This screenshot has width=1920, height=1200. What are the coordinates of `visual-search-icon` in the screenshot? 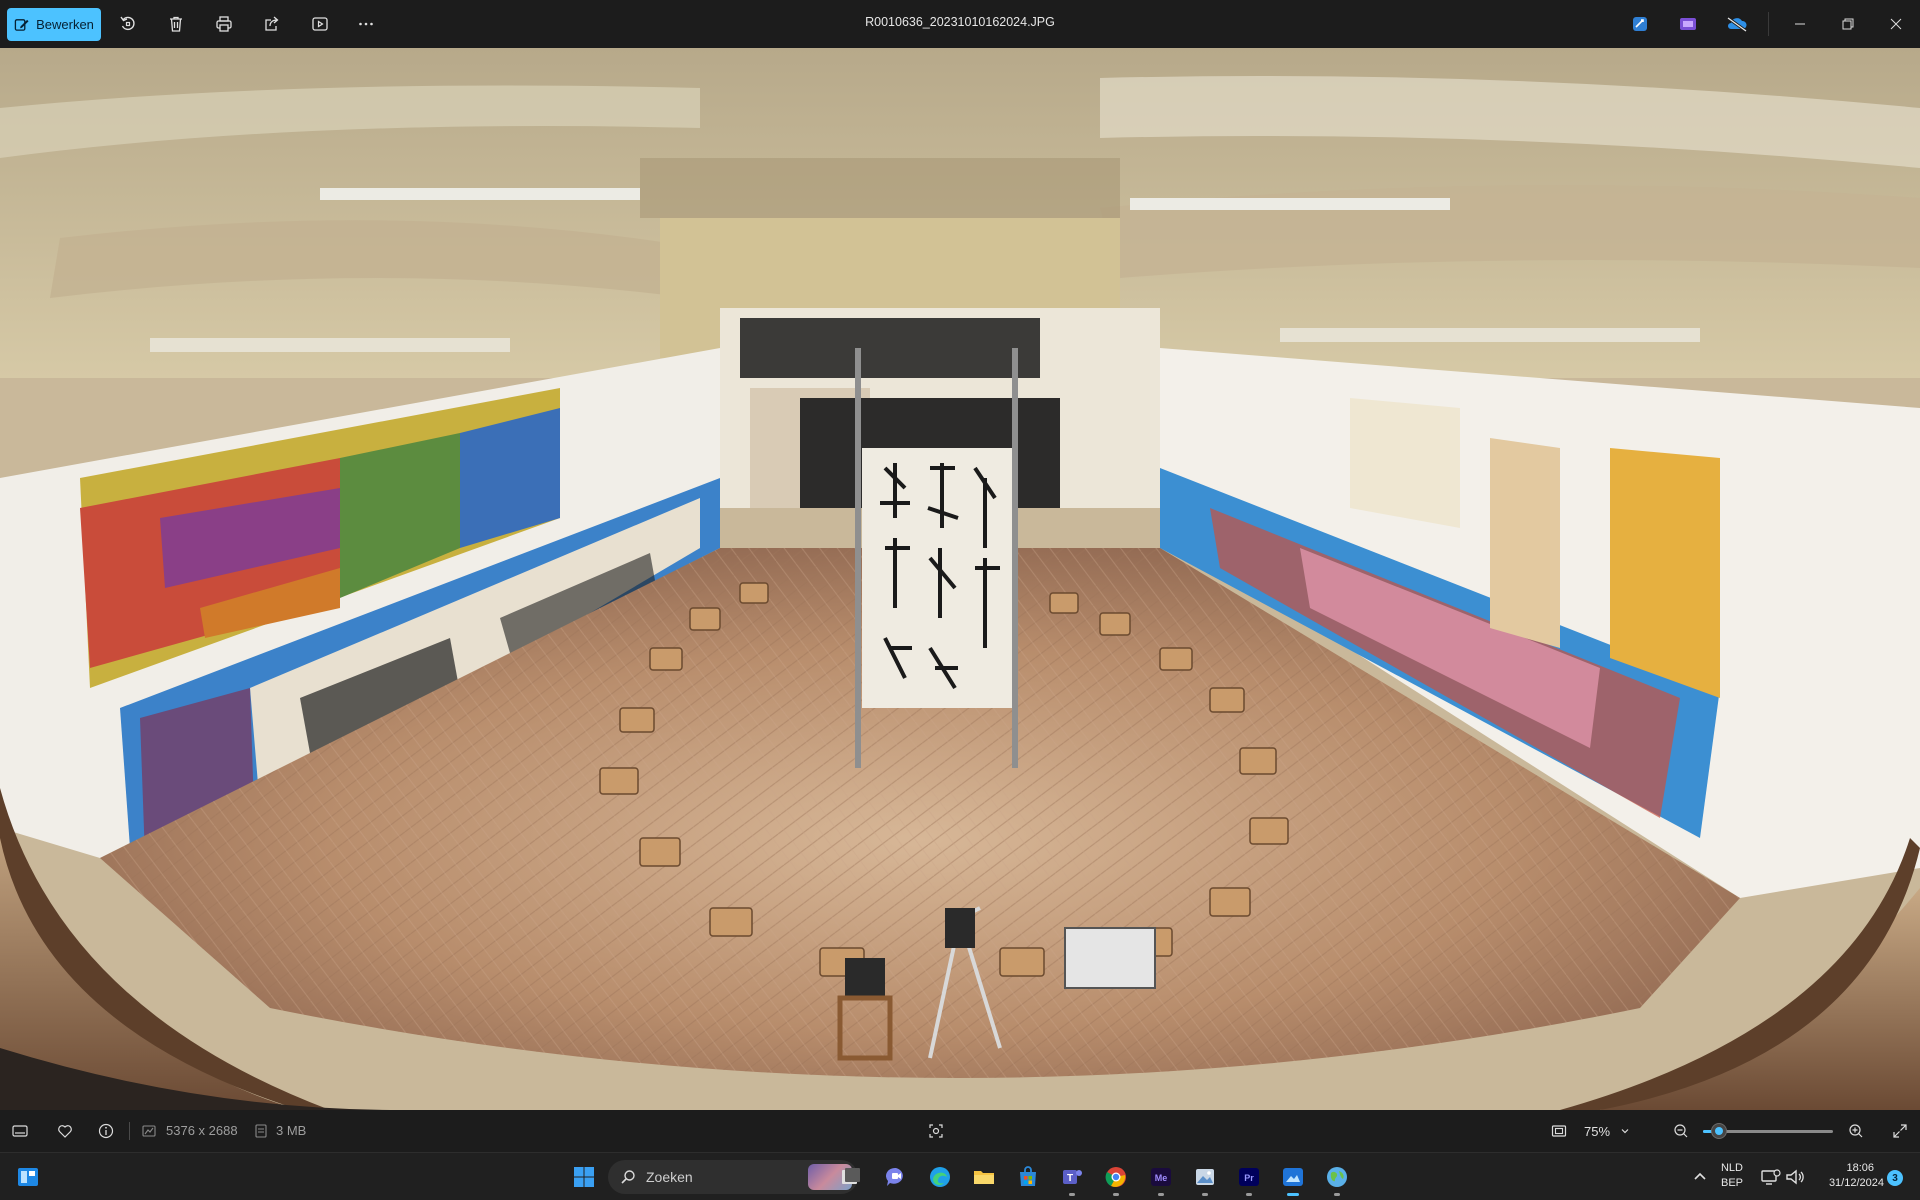 It's located at (936, 1131).